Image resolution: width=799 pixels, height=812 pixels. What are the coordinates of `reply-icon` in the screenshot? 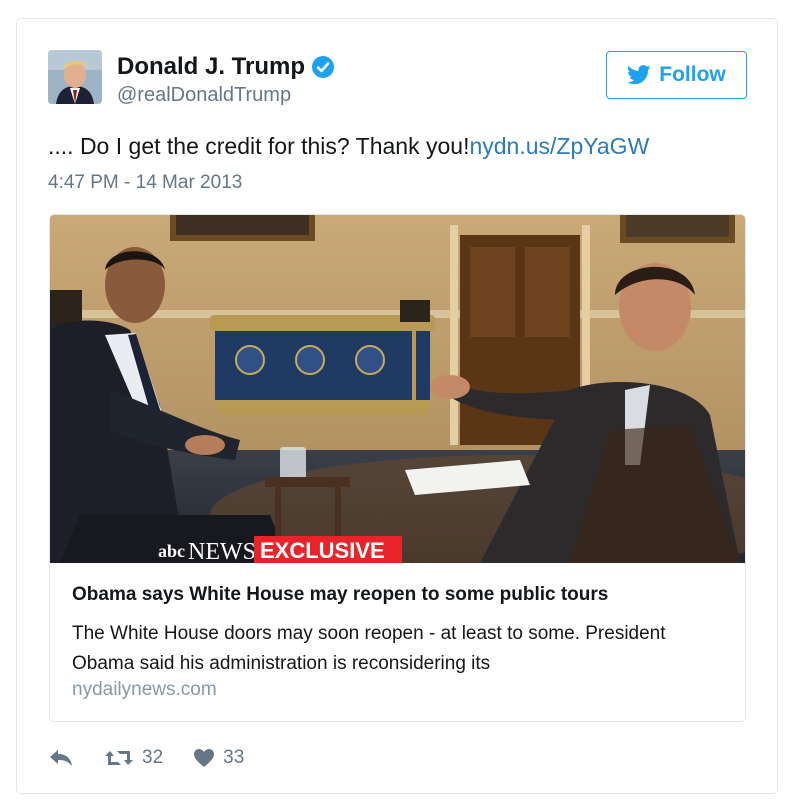 It's located at (61, 758).